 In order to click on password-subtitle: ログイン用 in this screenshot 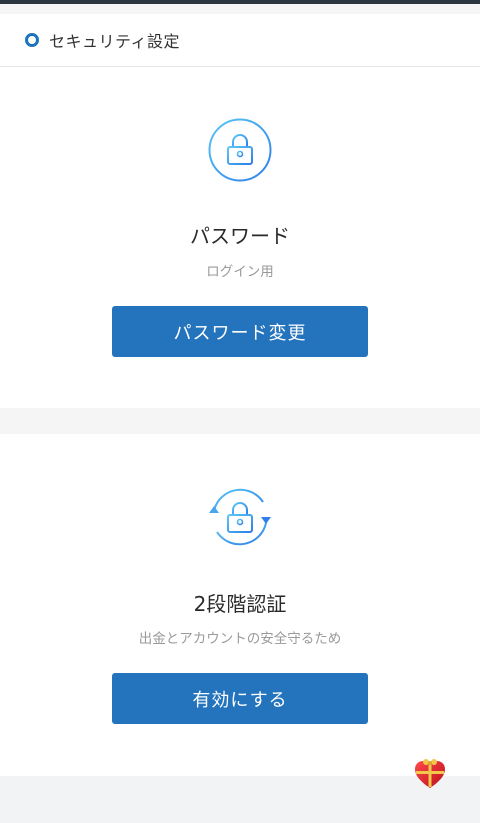, I will do `click(240, 272)`.